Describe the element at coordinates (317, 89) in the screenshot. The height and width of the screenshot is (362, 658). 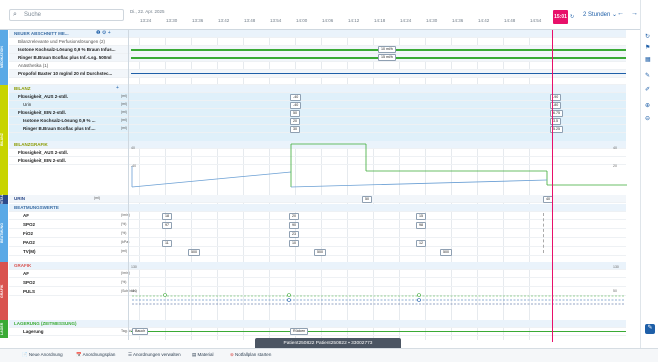
I see `section-row: BILANZ +` at that location.